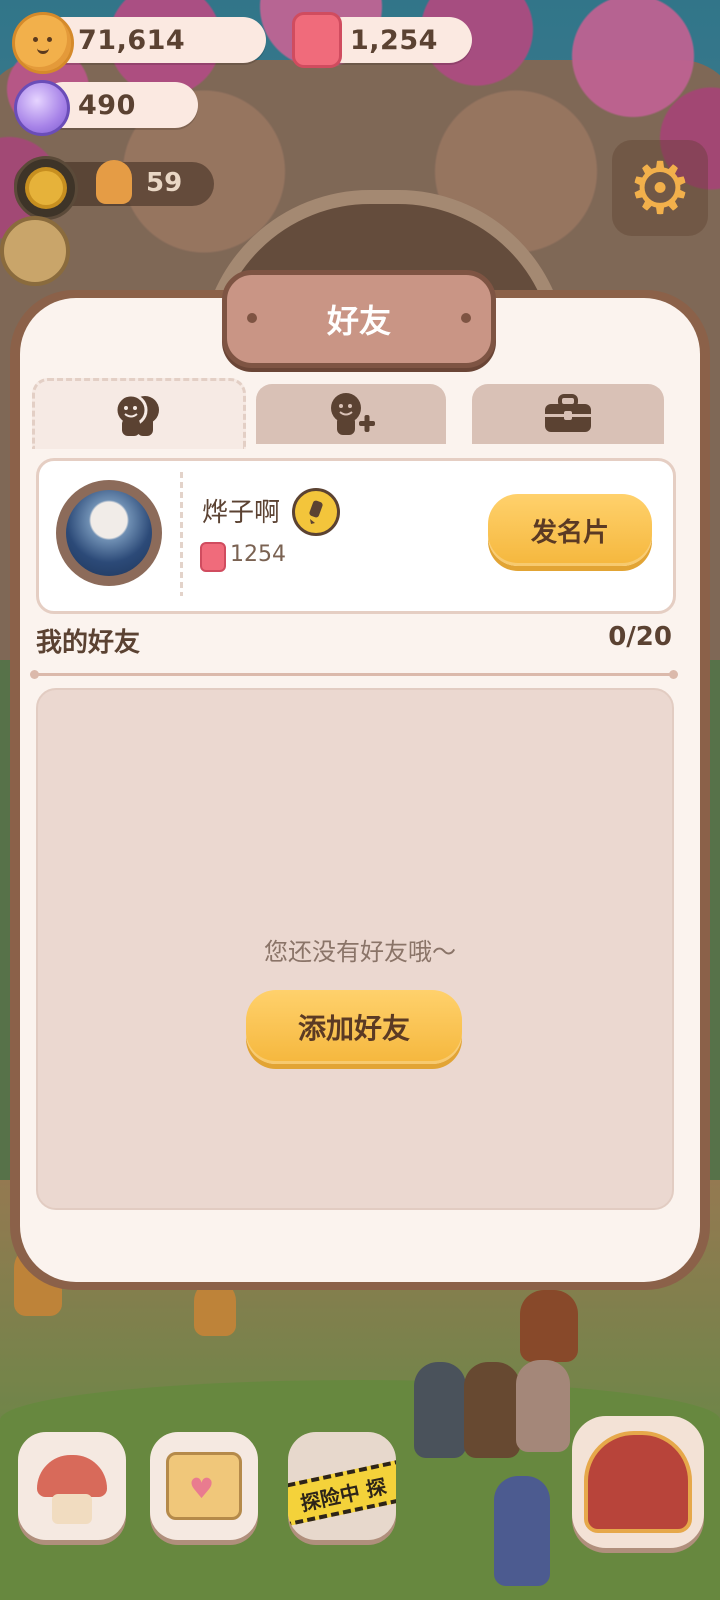 The height and width of the screenshot is (1600, 720). What do you see at coordinates (342, 1493) in the screenshot?
I see `adventure-tape: 探险中 探` at bounding box center [342, 1493].